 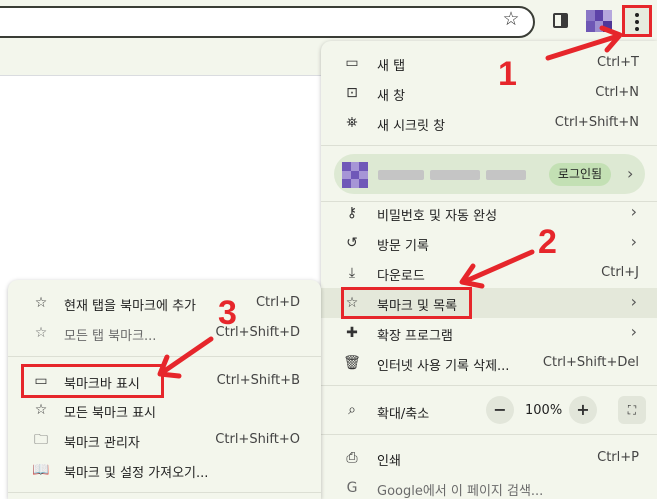 What do you see at coordinates (267, 22) in the screenshot?
I see `address-bar` at bounding box center [267, 22].